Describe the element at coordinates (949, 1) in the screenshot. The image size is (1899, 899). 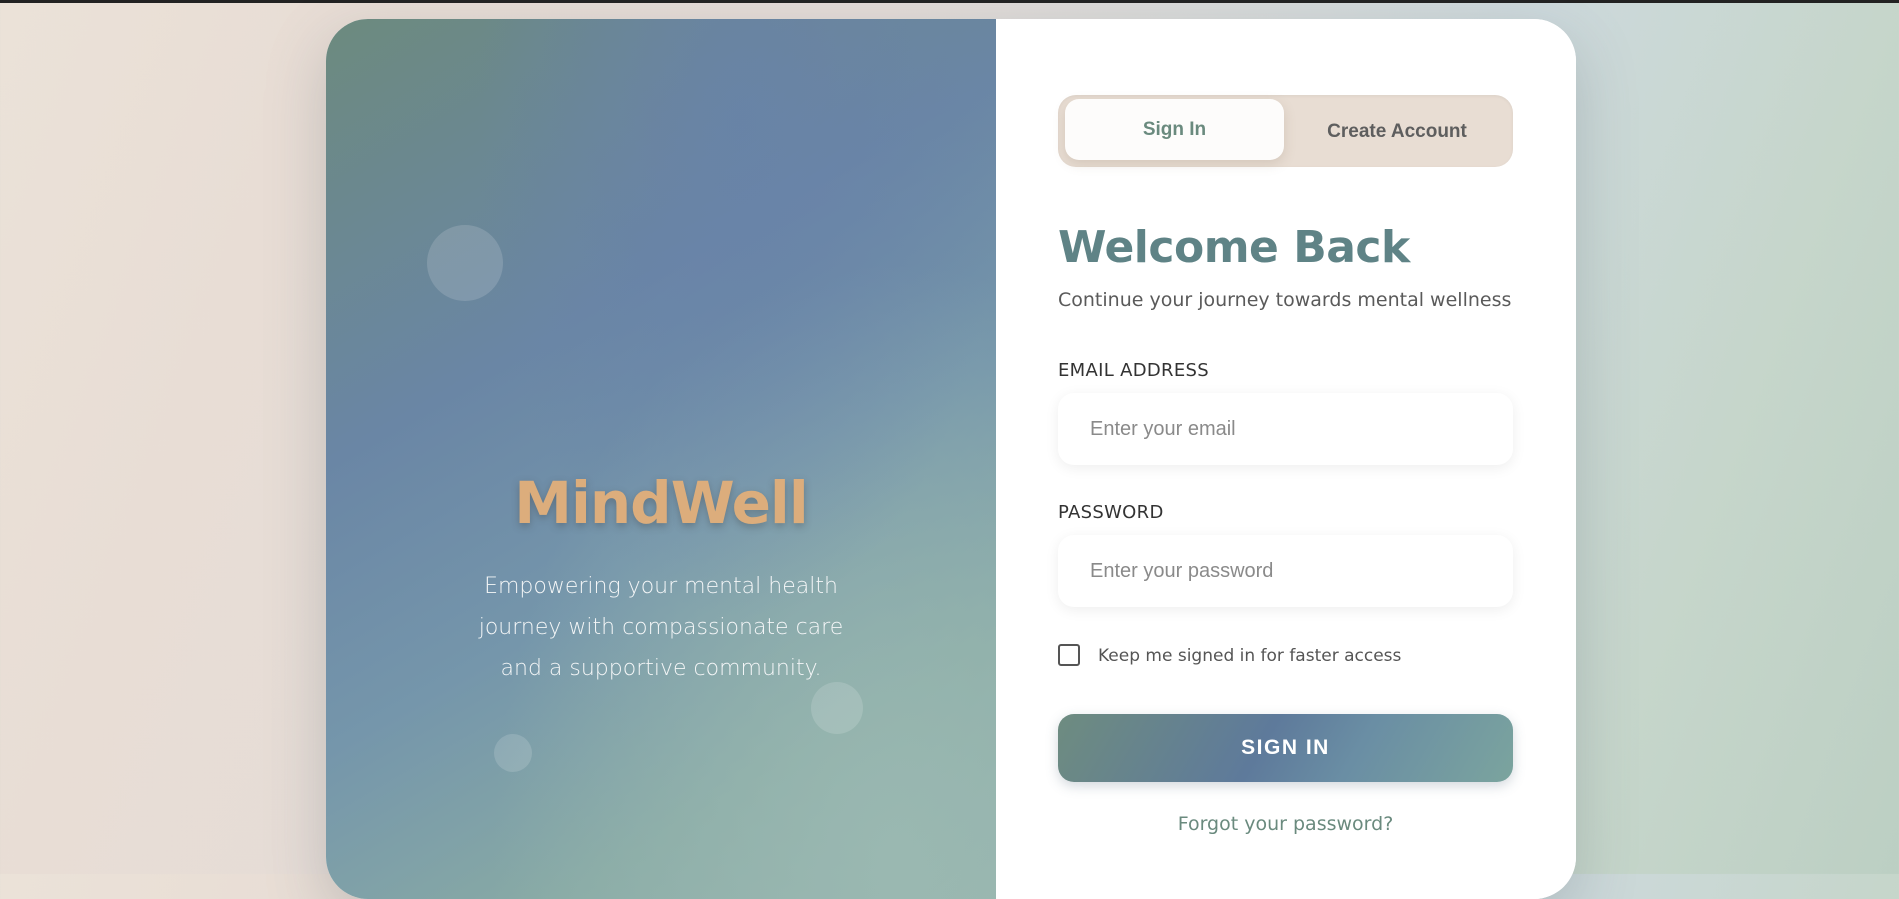
I see `window-top-border` at that location.